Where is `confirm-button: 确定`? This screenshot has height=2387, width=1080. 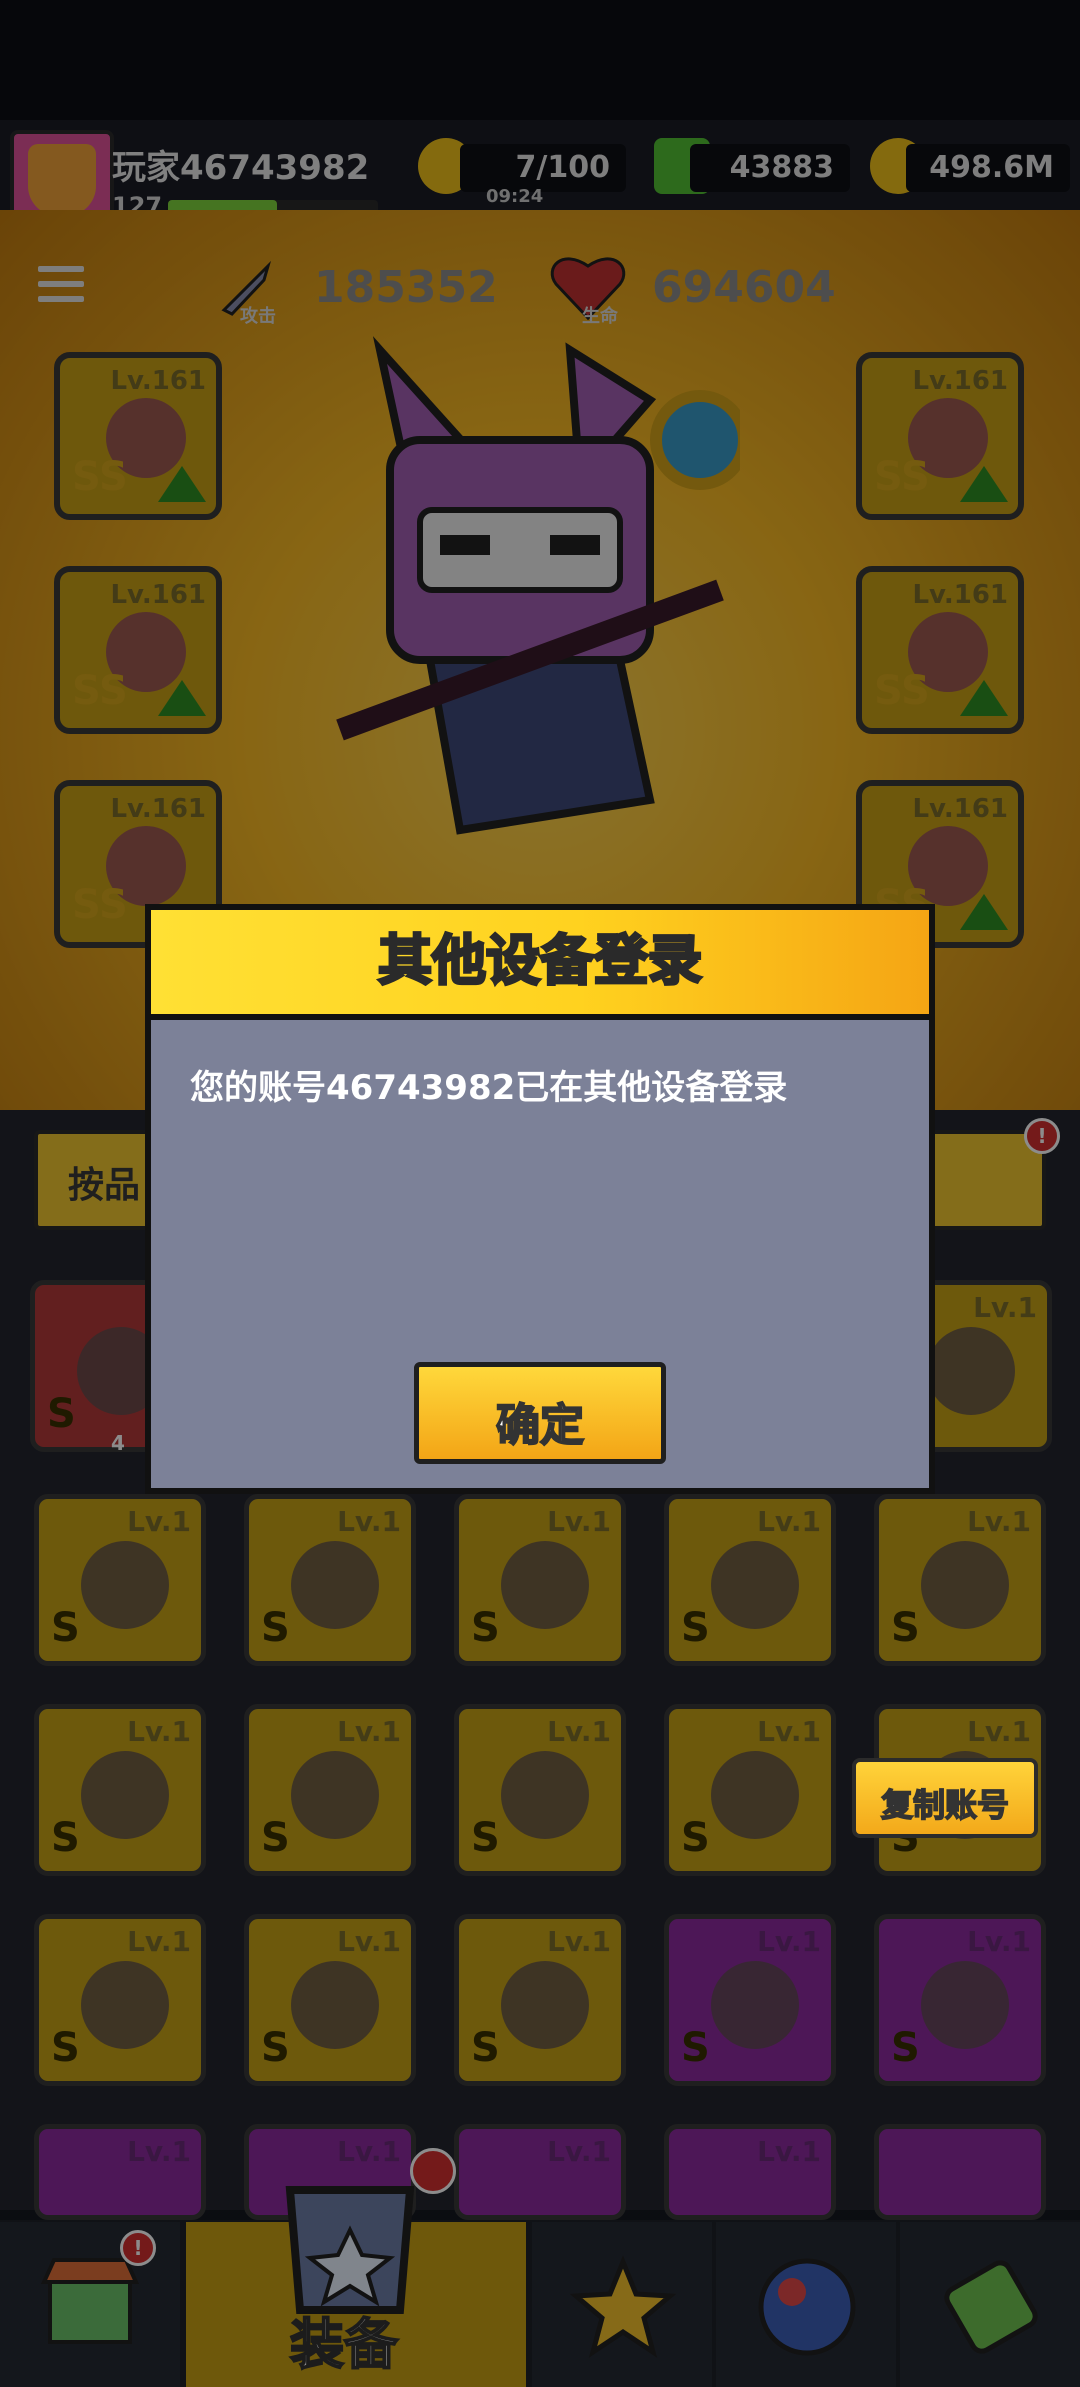 confirm-button: 确定 is located at coordinates (540, 1413).